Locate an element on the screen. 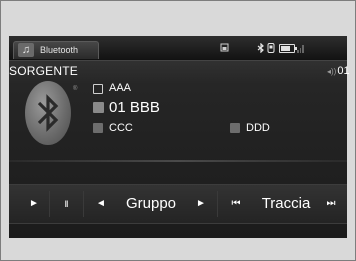 The image size is (356, 261). phone-icon is located at coordinates (224, 48).